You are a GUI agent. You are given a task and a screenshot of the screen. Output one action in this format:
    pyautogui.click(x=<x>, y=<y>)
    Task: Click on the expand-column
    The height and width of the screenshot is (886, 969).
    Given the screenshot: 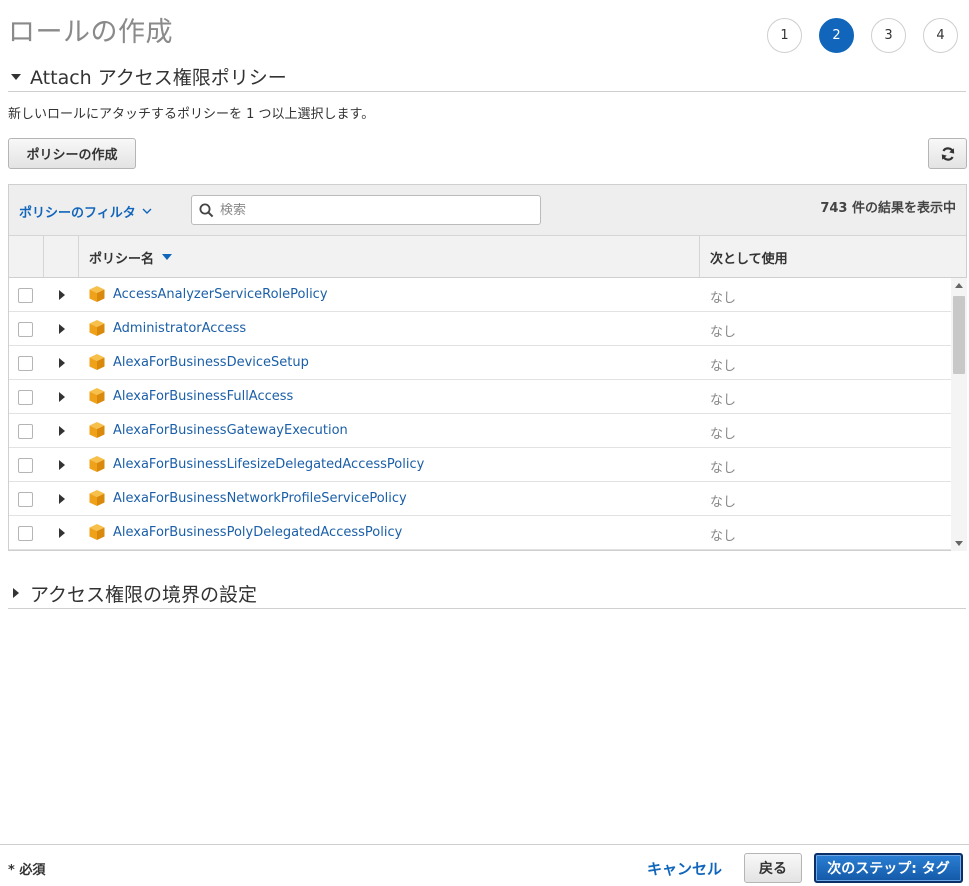 What is the action you would take?
    pyautogui.click(x=61, y=257)
    